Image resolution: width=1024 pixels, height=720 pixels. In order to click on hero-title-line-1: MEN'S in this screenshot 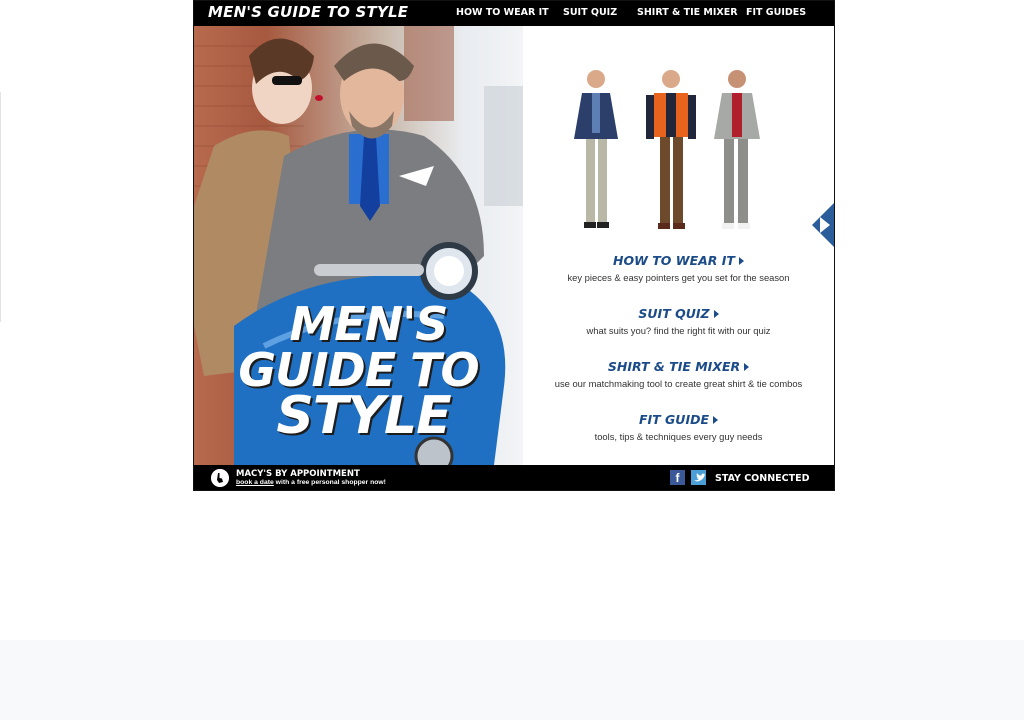, I will do `click(369, 324)`.